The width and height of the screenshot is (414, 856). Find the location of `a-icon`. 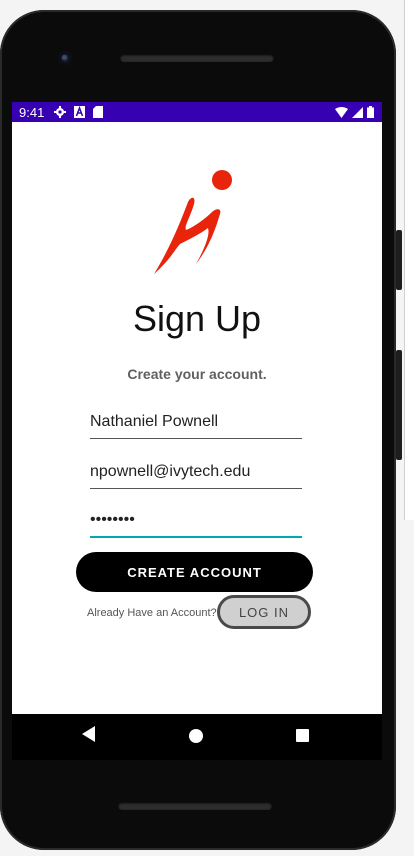

a-icon is located at coordinates (79, 112).